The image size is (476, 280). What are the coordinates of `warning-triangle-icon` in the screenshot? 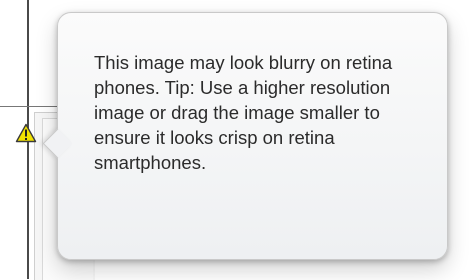 It's located at (26, 133).